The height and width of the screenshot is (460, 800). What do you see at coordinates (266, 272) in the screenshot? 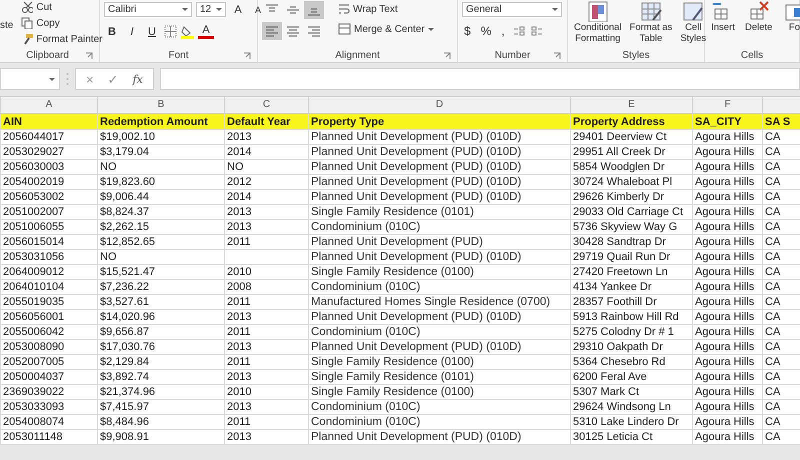
I see `table-cell: 2010` at bounding box center [266, 272].